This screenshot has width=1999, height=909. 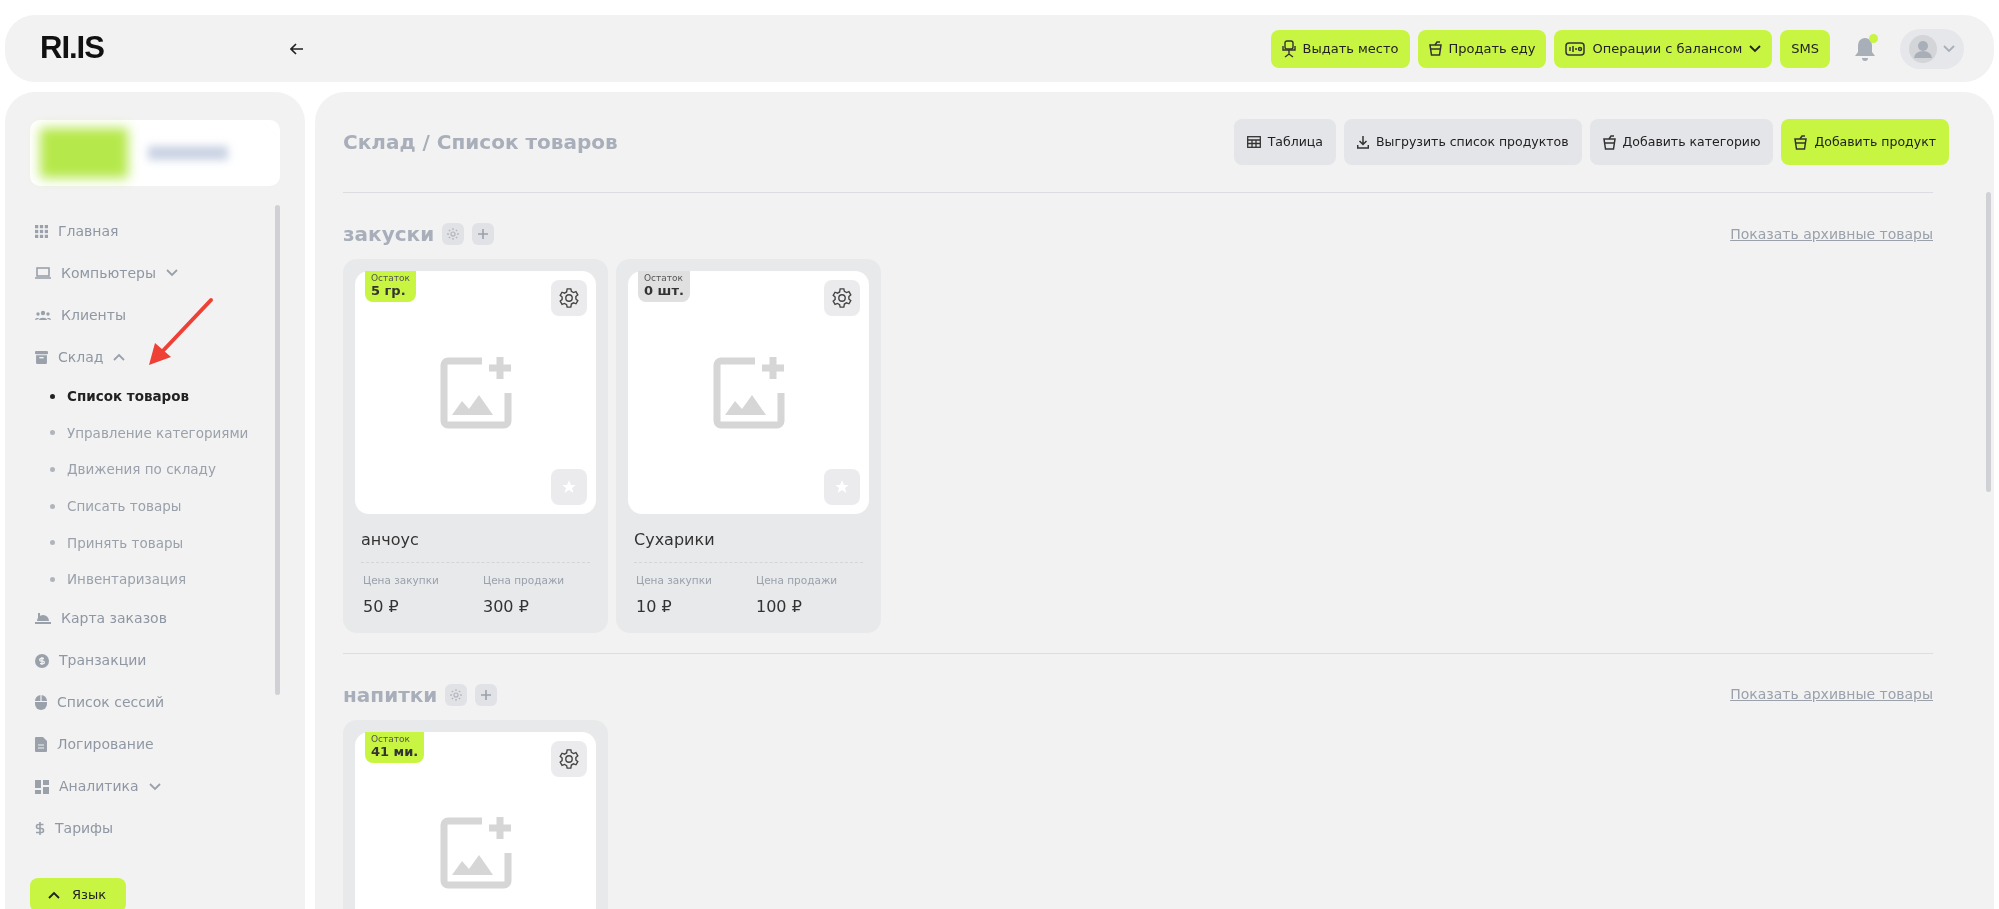 What do you see at coordinates (654, 606) in the screenshot?
I see `purchase-price: 10 ₽` at bounding box center [654, 606].